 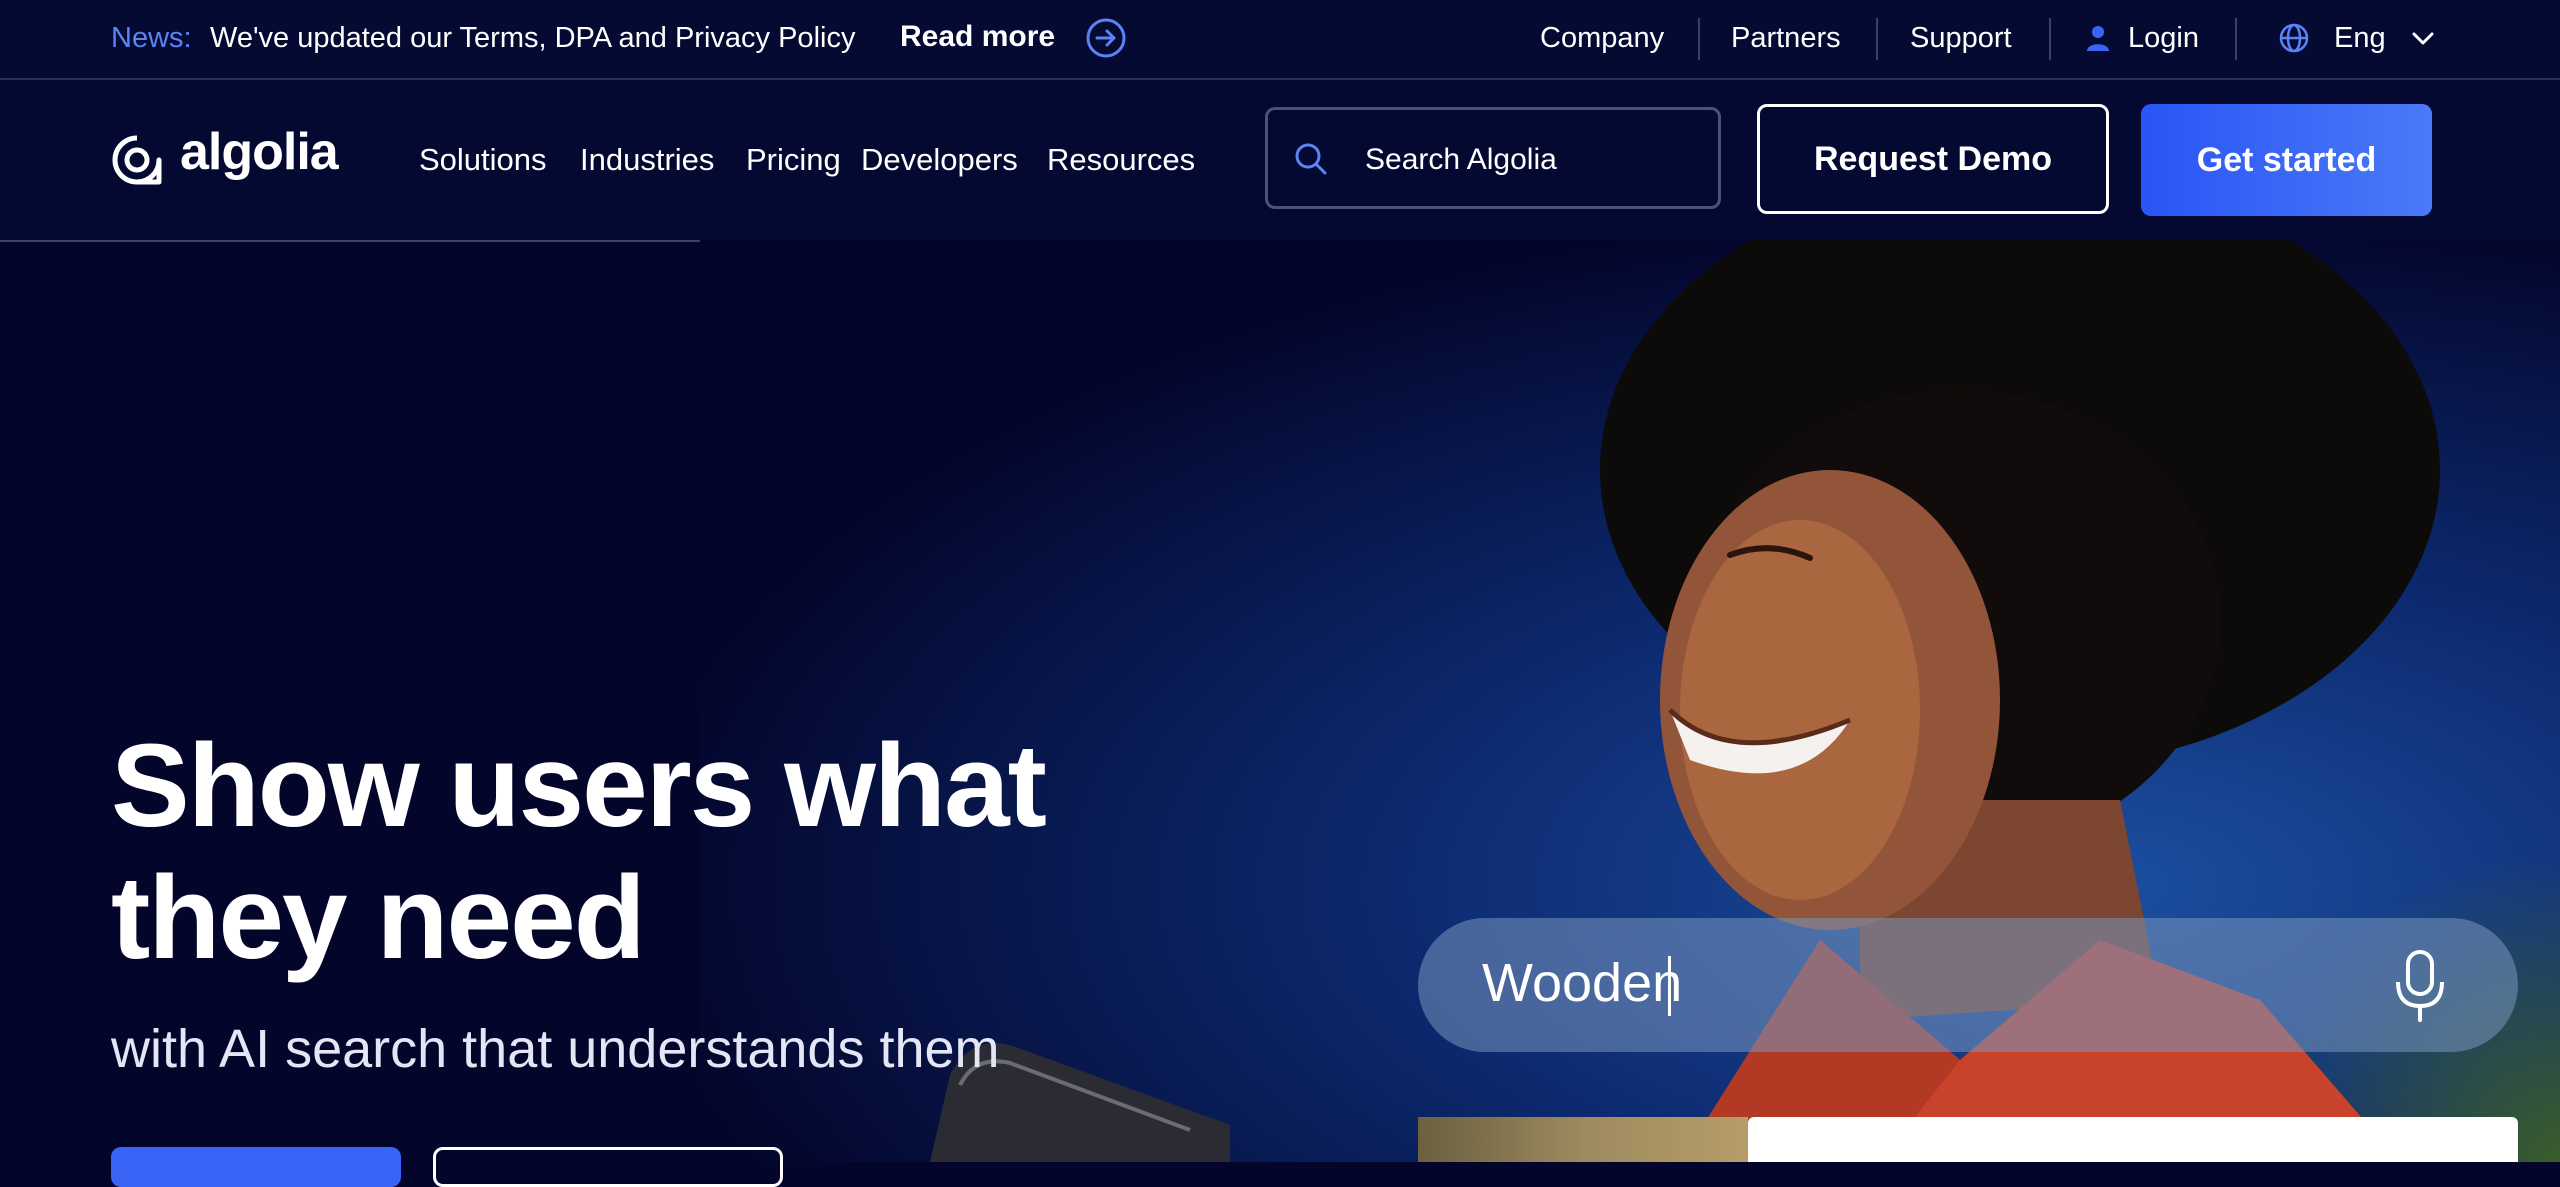 I want to click on get-started-button: Get started, so click(x=2286, y=160).